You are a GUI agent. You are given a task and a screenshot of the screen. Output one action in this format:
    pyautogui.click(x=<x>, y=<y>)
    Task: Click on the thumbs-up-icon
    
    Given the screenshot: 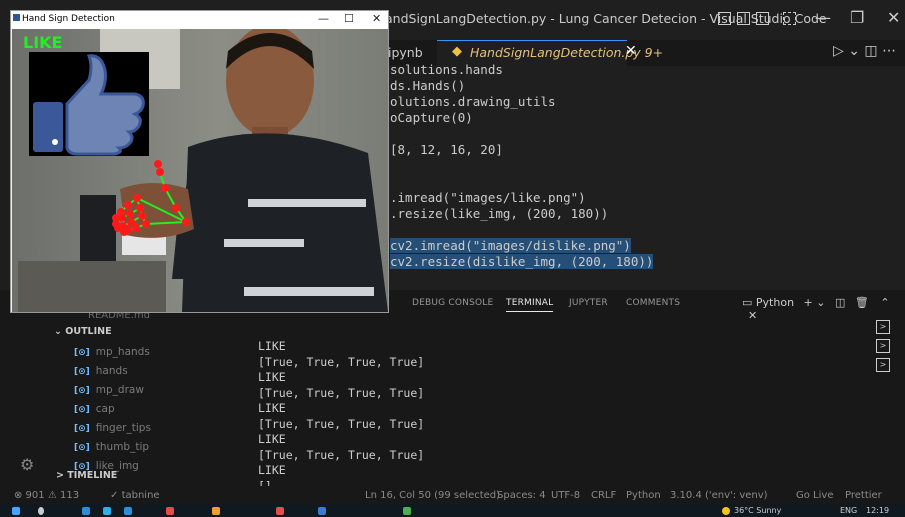 What is the action you would take?
    pyautogui.click(x=89, y=105)
    